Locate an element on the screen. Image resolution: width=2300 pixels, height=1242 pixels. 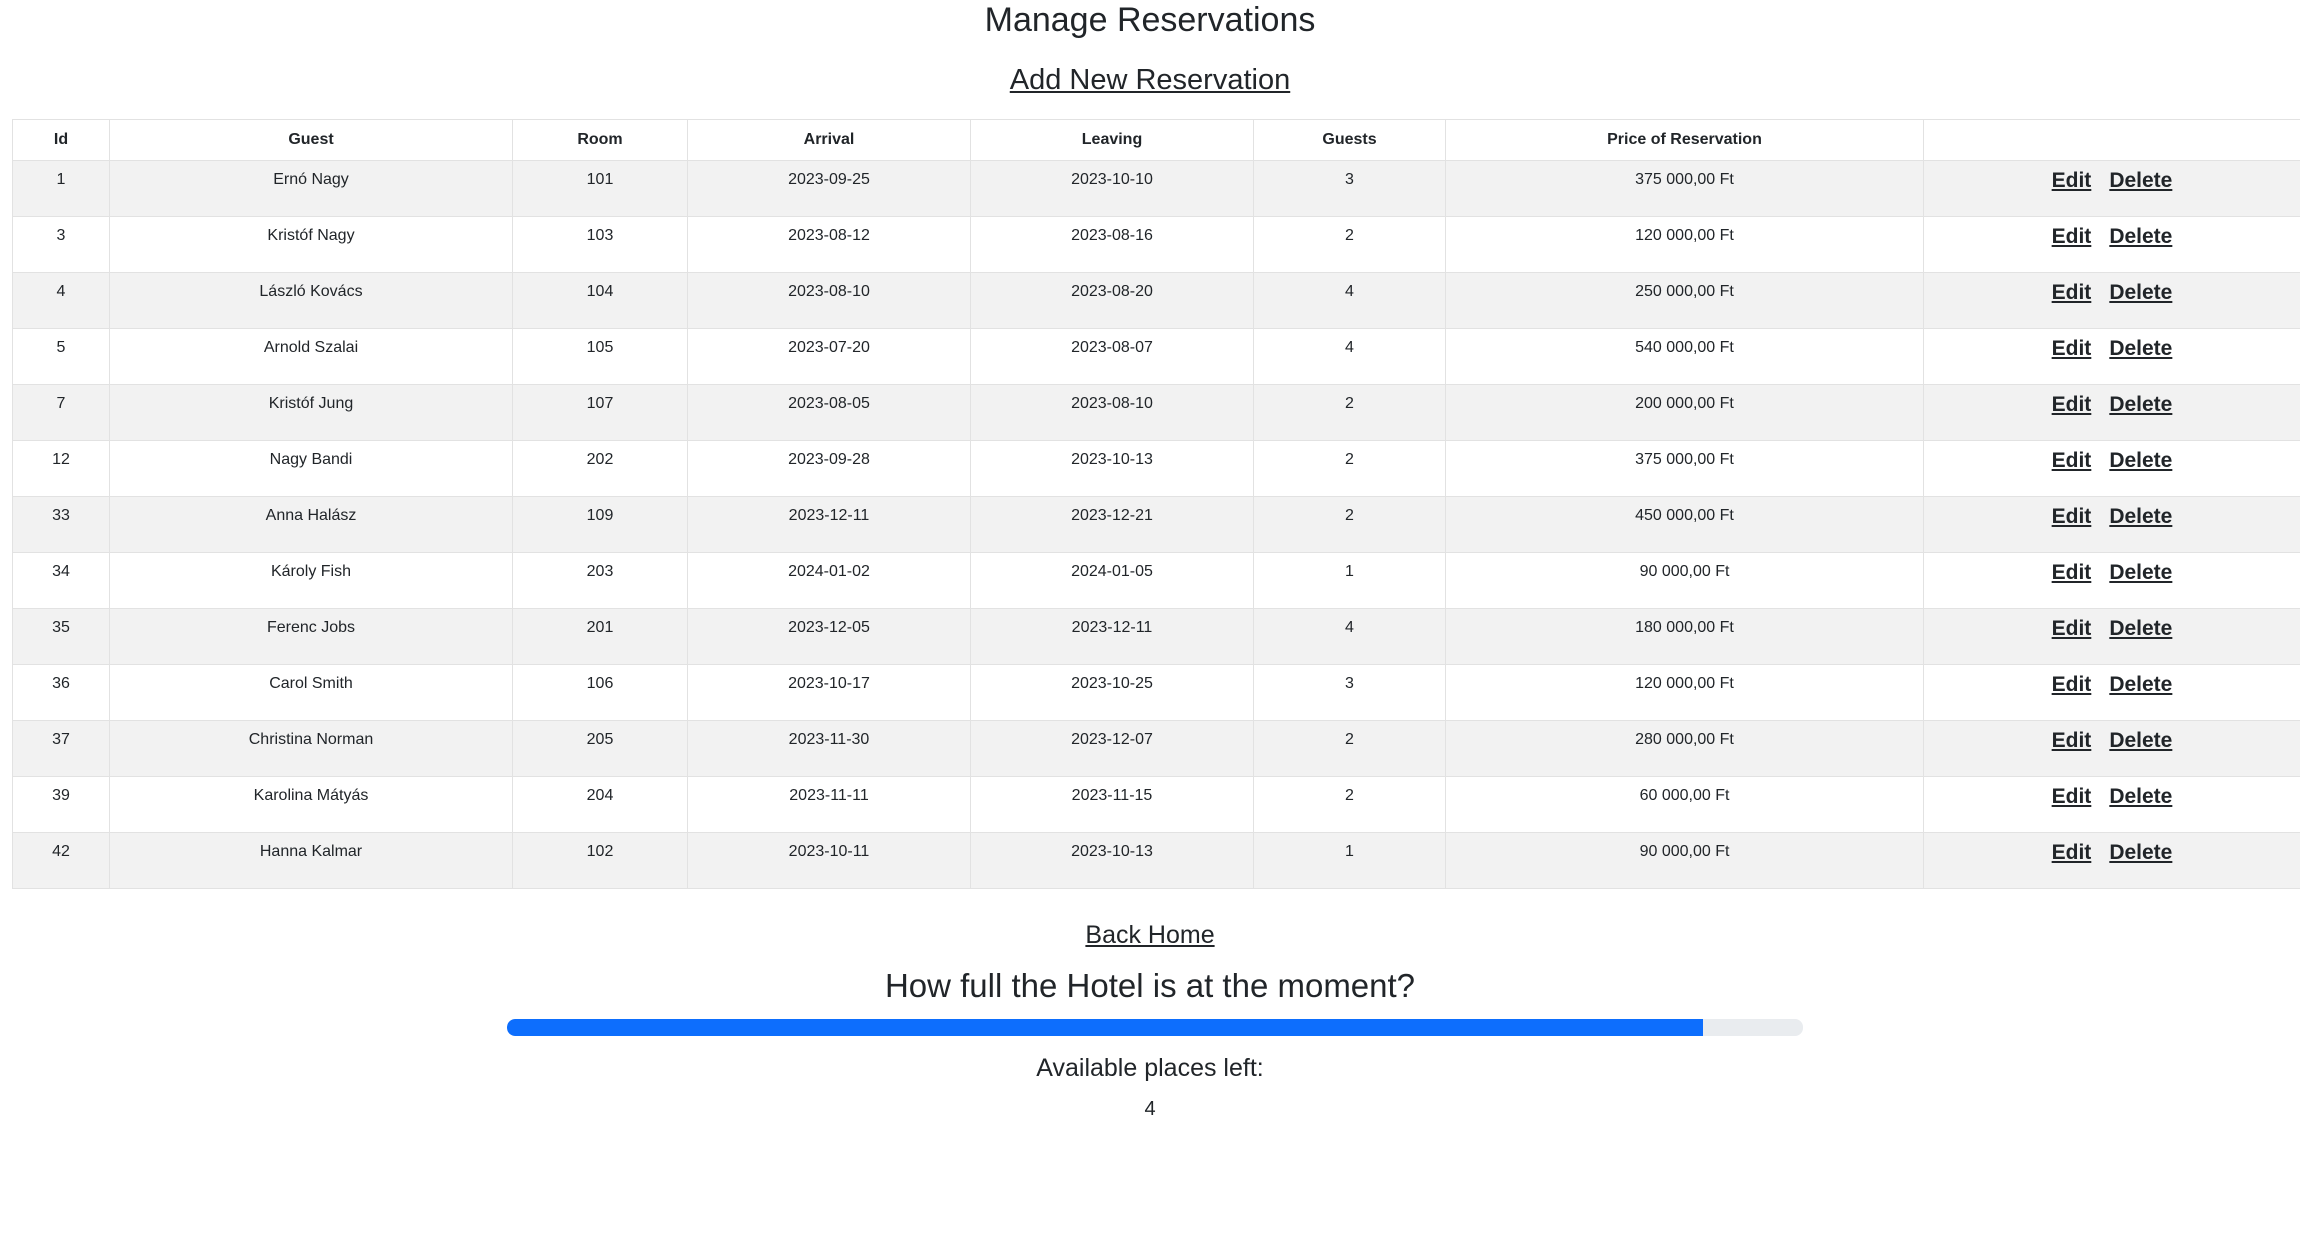
header-leaving: Leaving is located at coordinates (1112, 140).